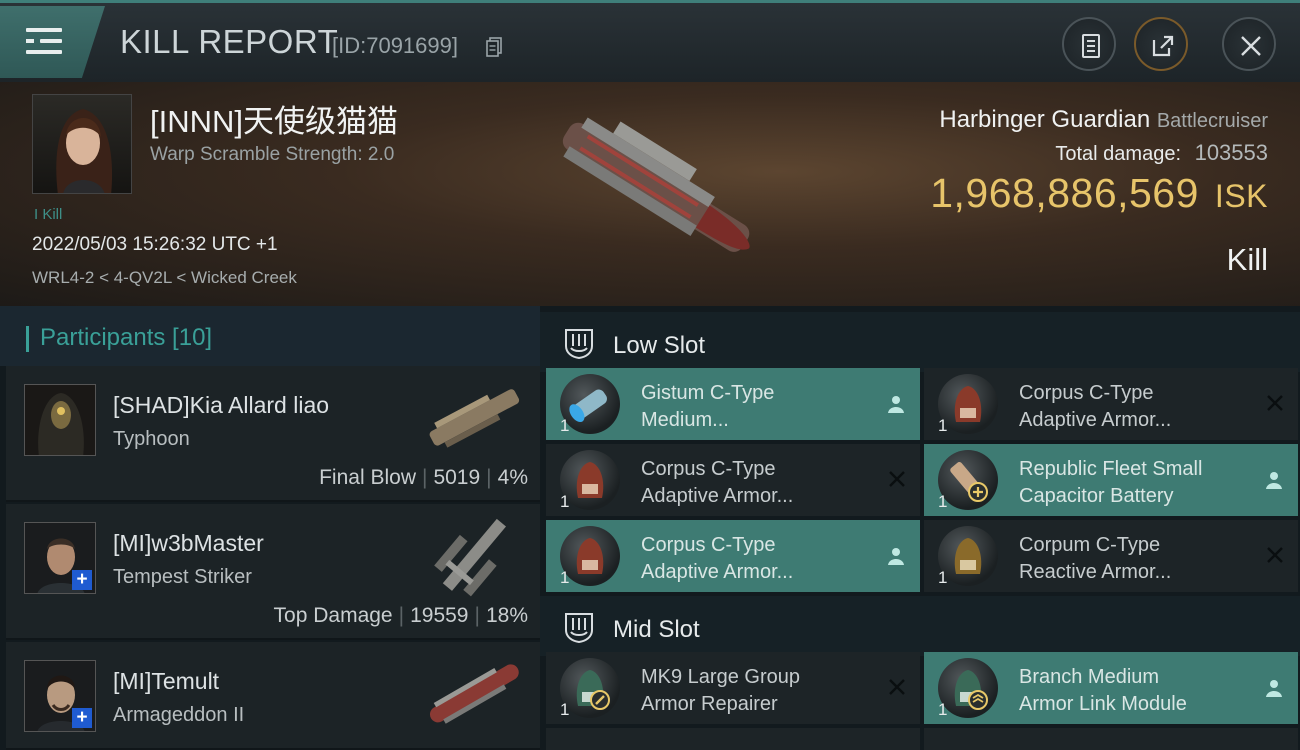 The width and height of the screenshot is (1300, 750). Describe the element at coordinates (1231, 152) in the screenshot. I see `total-damage-value: 103553` at that location.